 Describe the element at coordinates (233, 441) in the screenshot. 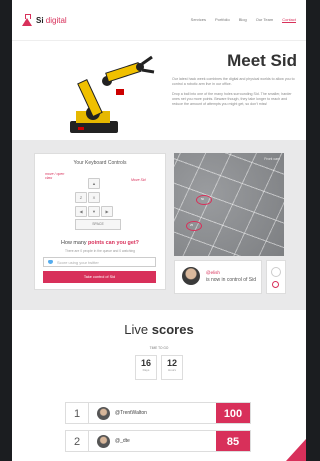

I see `score-value: 85` at that location.